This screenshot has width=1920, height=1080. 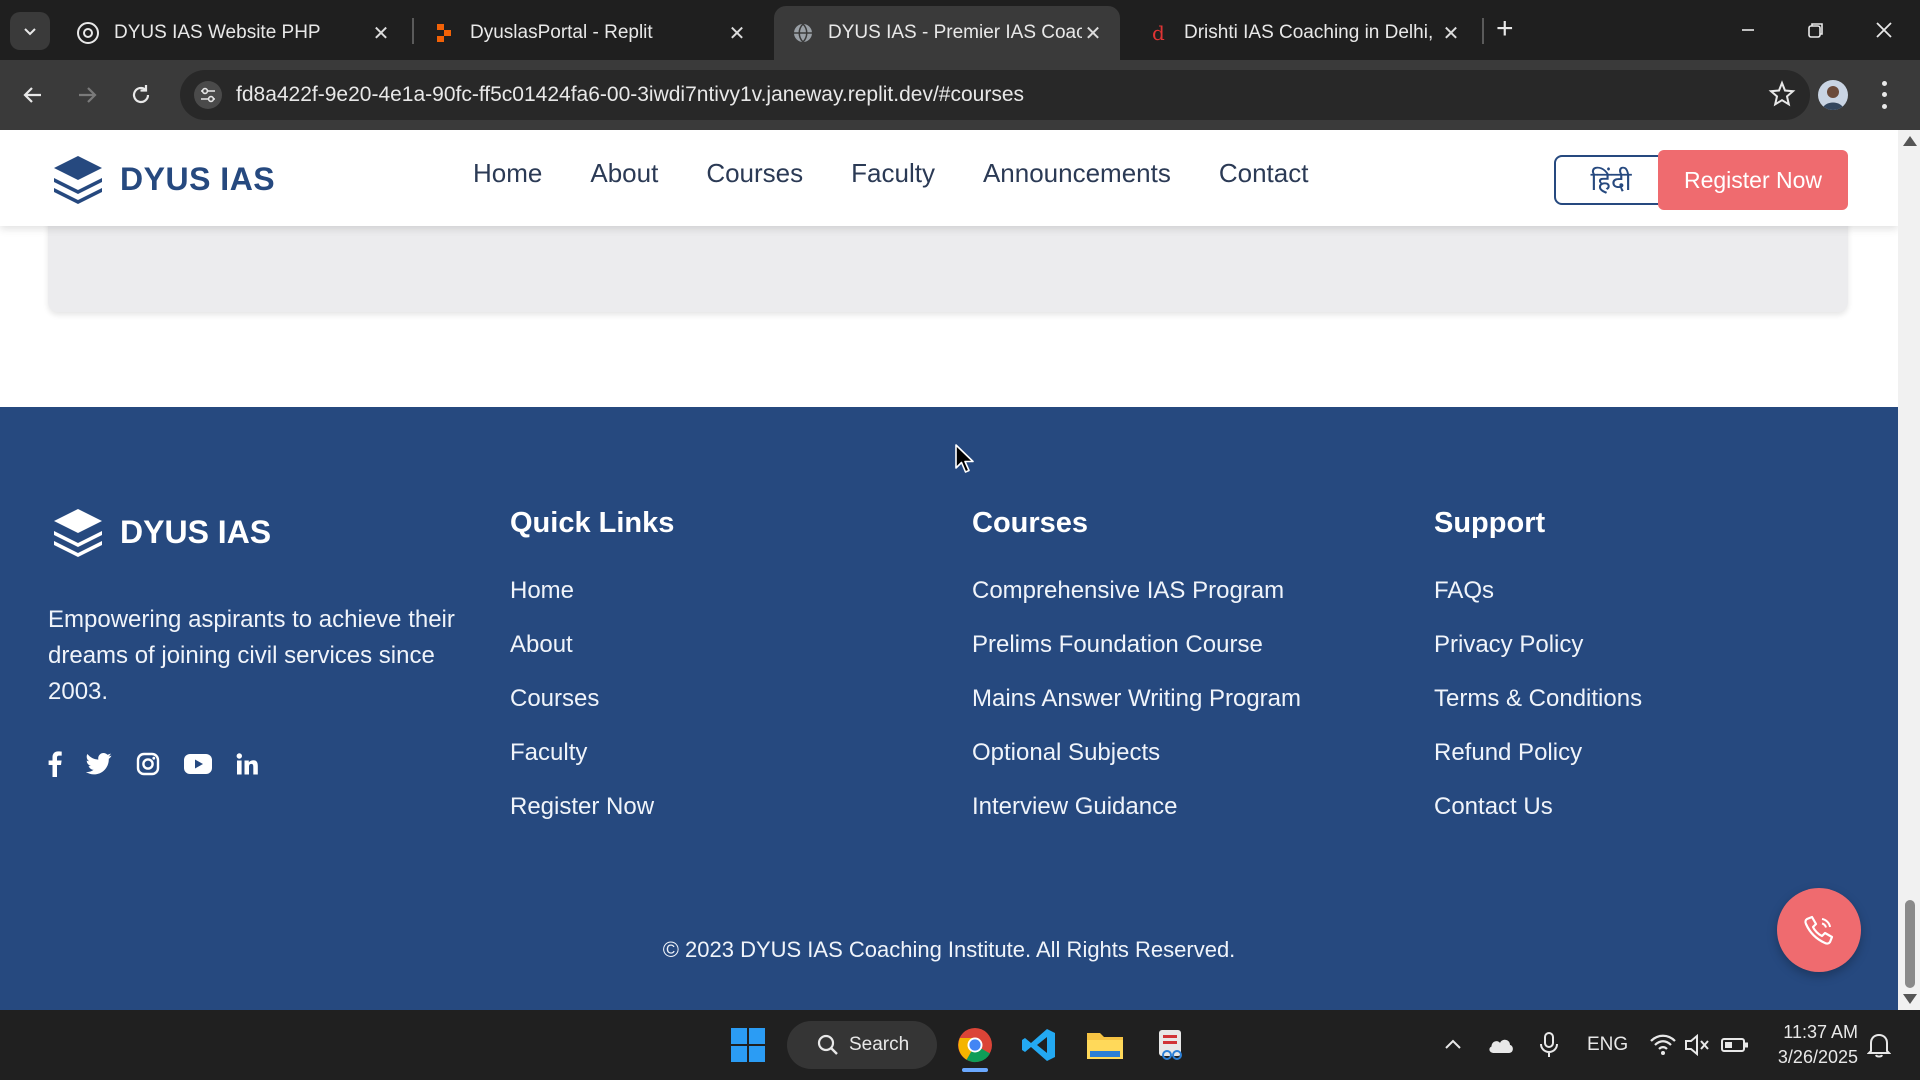 I want to click on reload-button, so click(x=141, y=95).